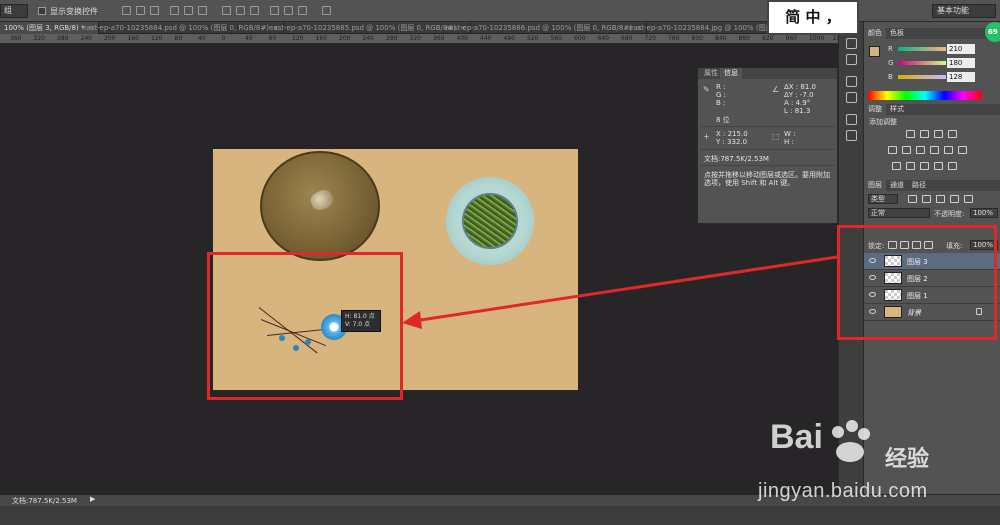 This screenshot has width=1000, height=525. I want to click on info-r: R :, so click(721, 87).